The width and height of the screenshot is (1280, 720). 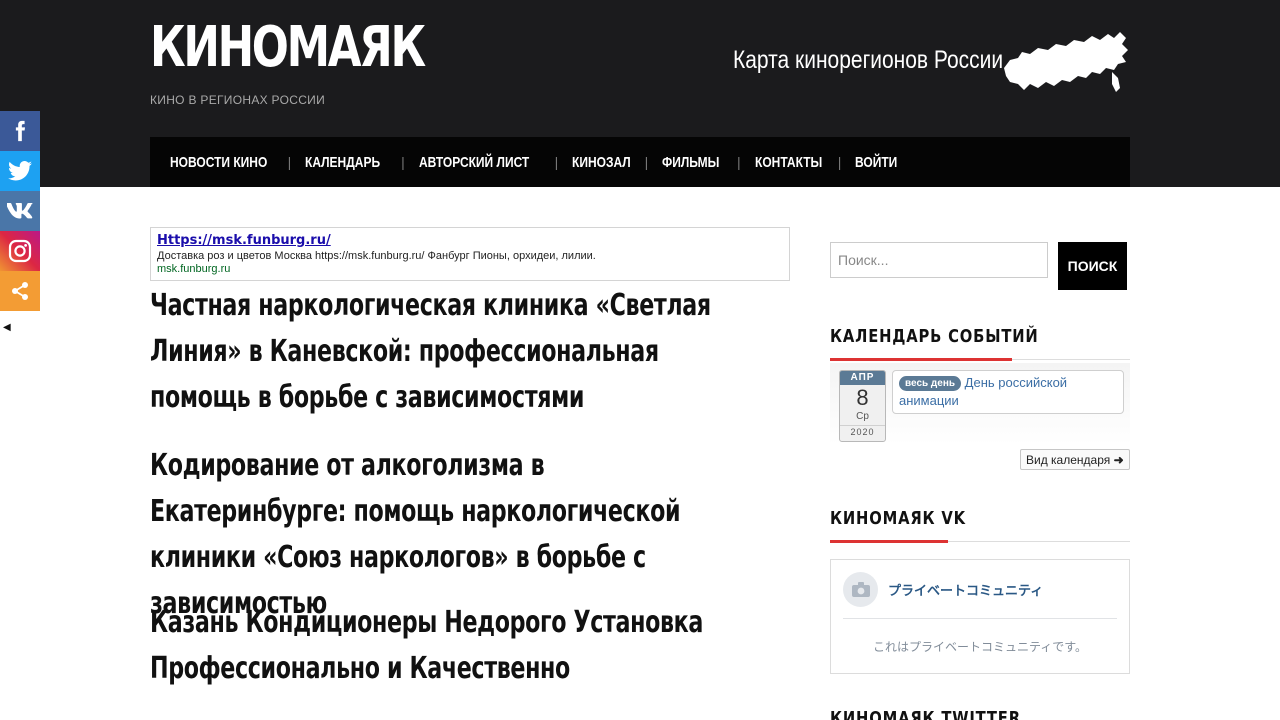 I want to click on ad-url: msk.funburg.ru, so click(x=470, y=269).